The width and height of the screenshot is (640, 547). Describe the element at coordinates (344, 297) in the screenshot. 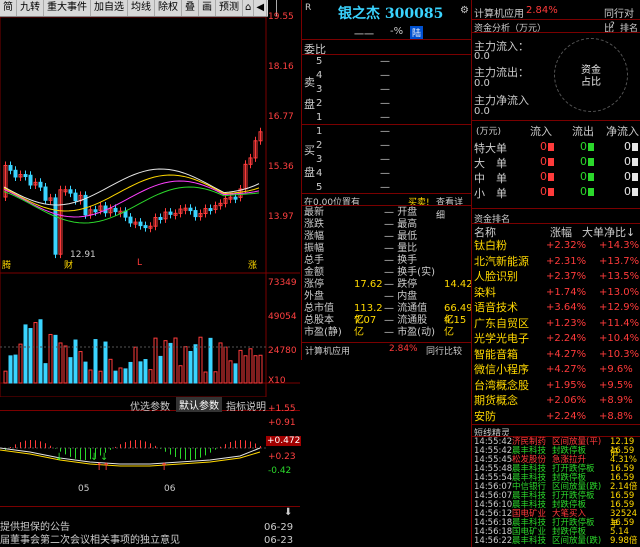

I see `stat-left: 外盘` at that location.